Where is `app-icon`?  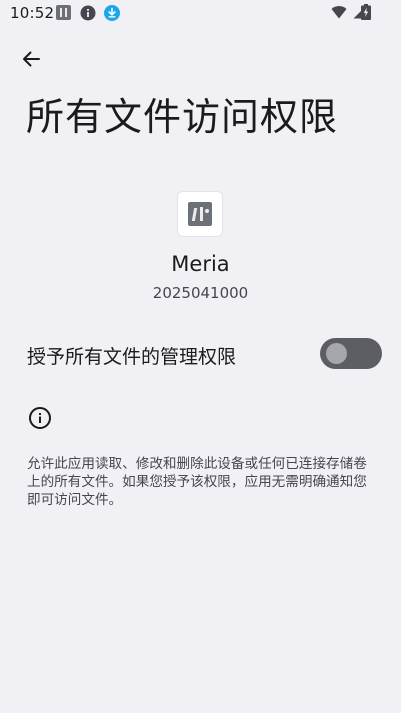 app-icon is located at coordinates (200, 214).